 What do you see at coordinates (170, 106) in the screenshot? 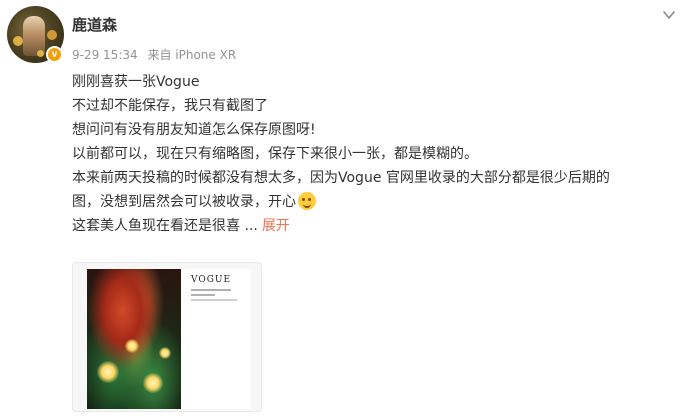
I see `content-line: 不过却不能保存，我只有截图了` at bounding box center [170, 106].